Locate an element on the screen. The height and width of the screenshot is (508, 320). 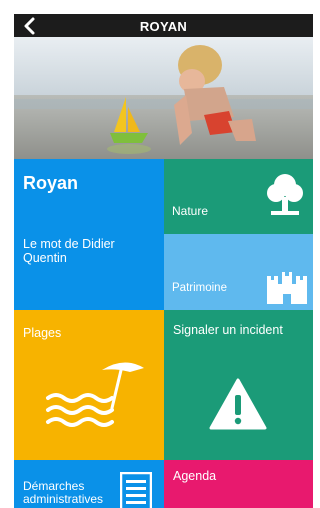
tile-agenda: Agenda is located at coordinates (238, 484).